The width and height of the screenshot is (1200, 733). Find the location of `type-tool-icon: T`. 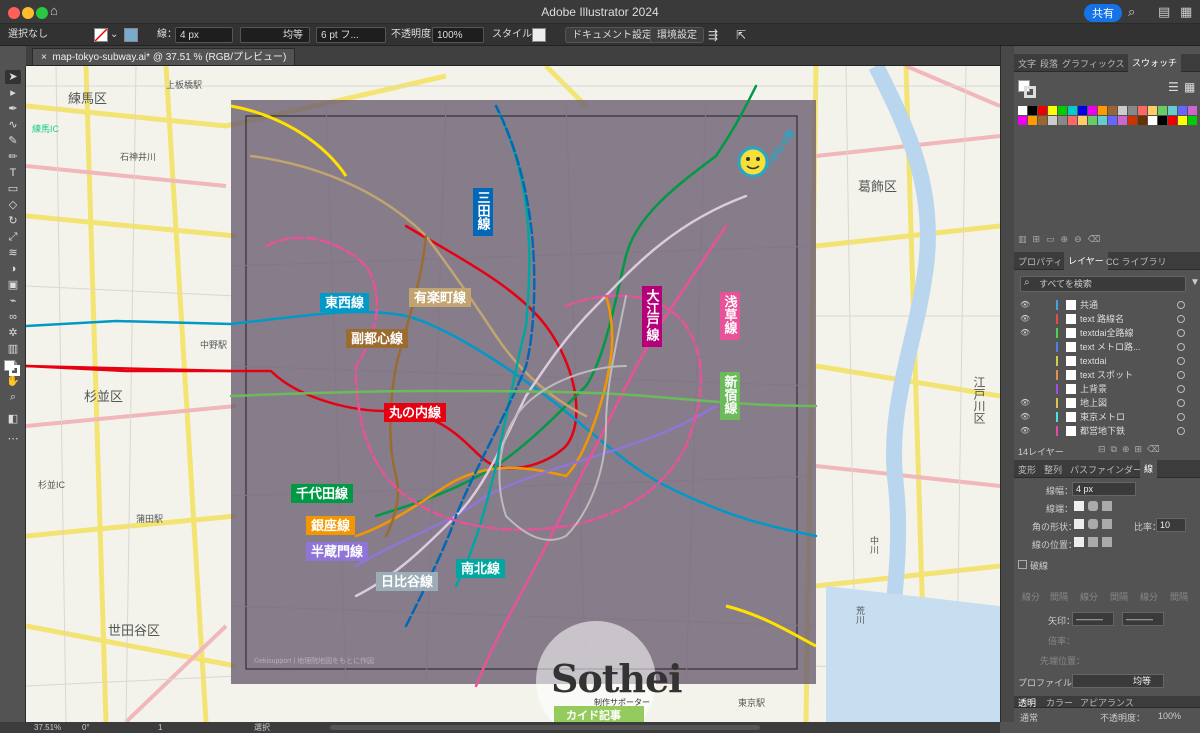

type-tool-icon: T is located at coordinates (13, 173).